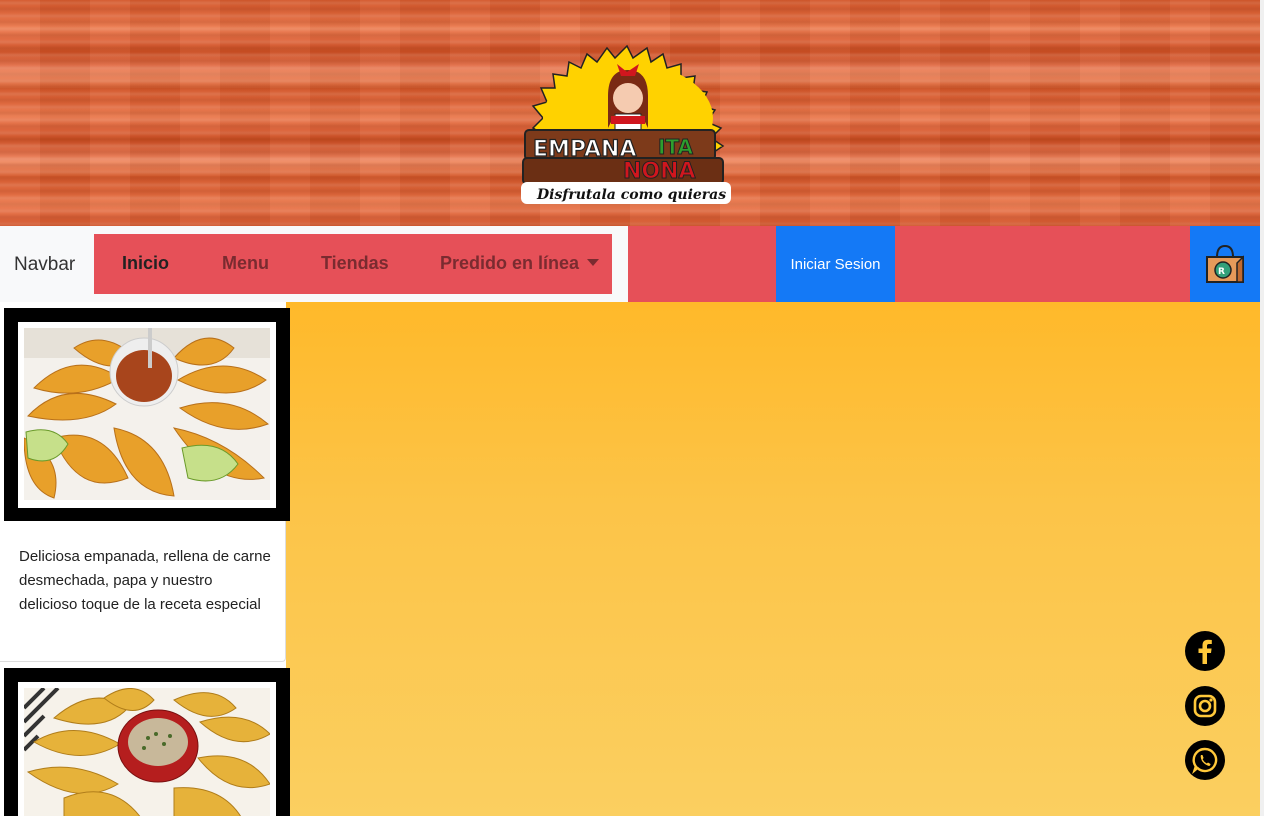  Describe the element at coordinates (44, 265) in the screenshot. I see `navbar-brand: Navbar` at that location.